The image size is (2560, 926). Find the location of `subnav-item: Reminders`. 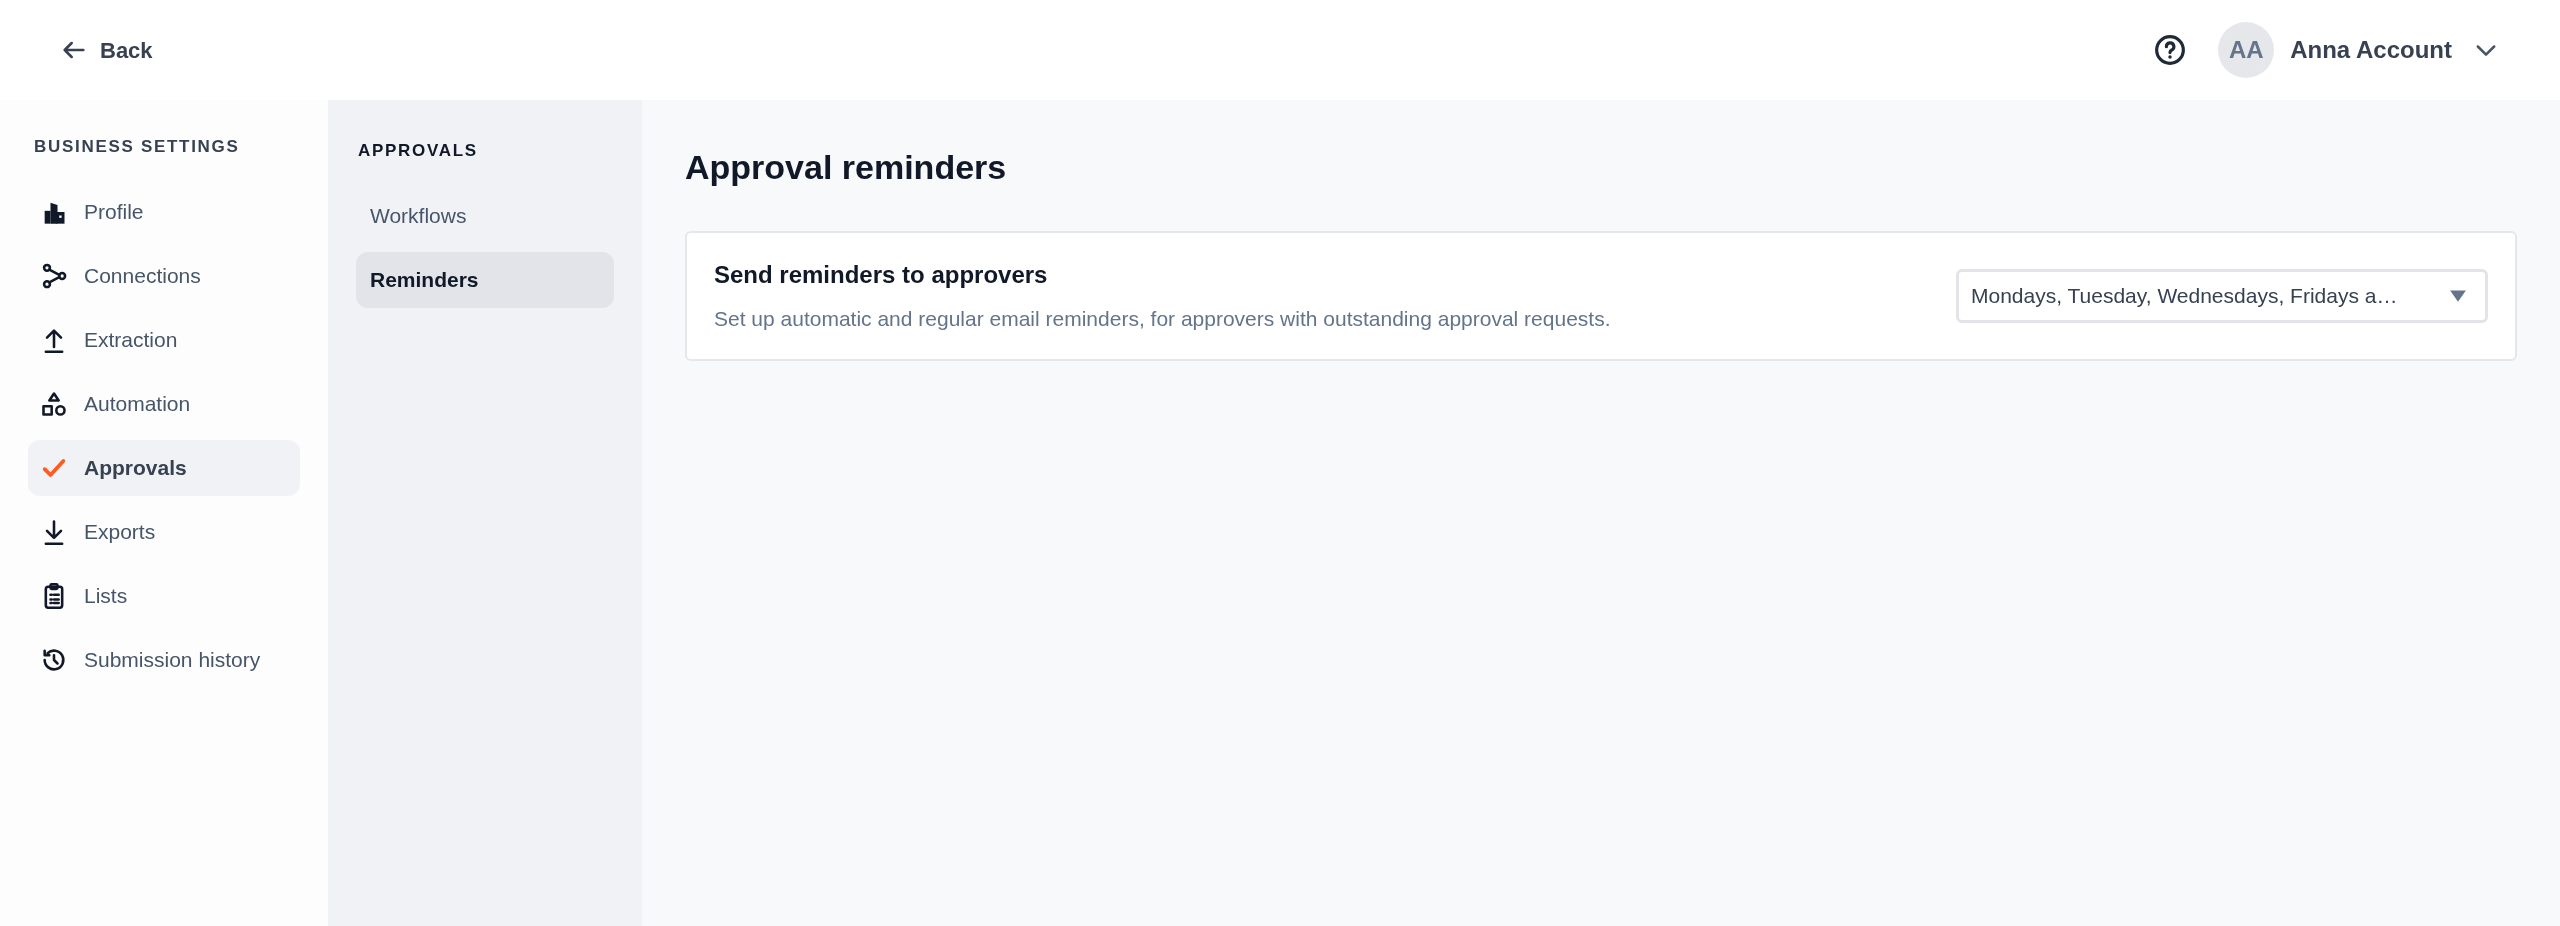

subnav-item: Reminders is located at coordinates (485, 279).